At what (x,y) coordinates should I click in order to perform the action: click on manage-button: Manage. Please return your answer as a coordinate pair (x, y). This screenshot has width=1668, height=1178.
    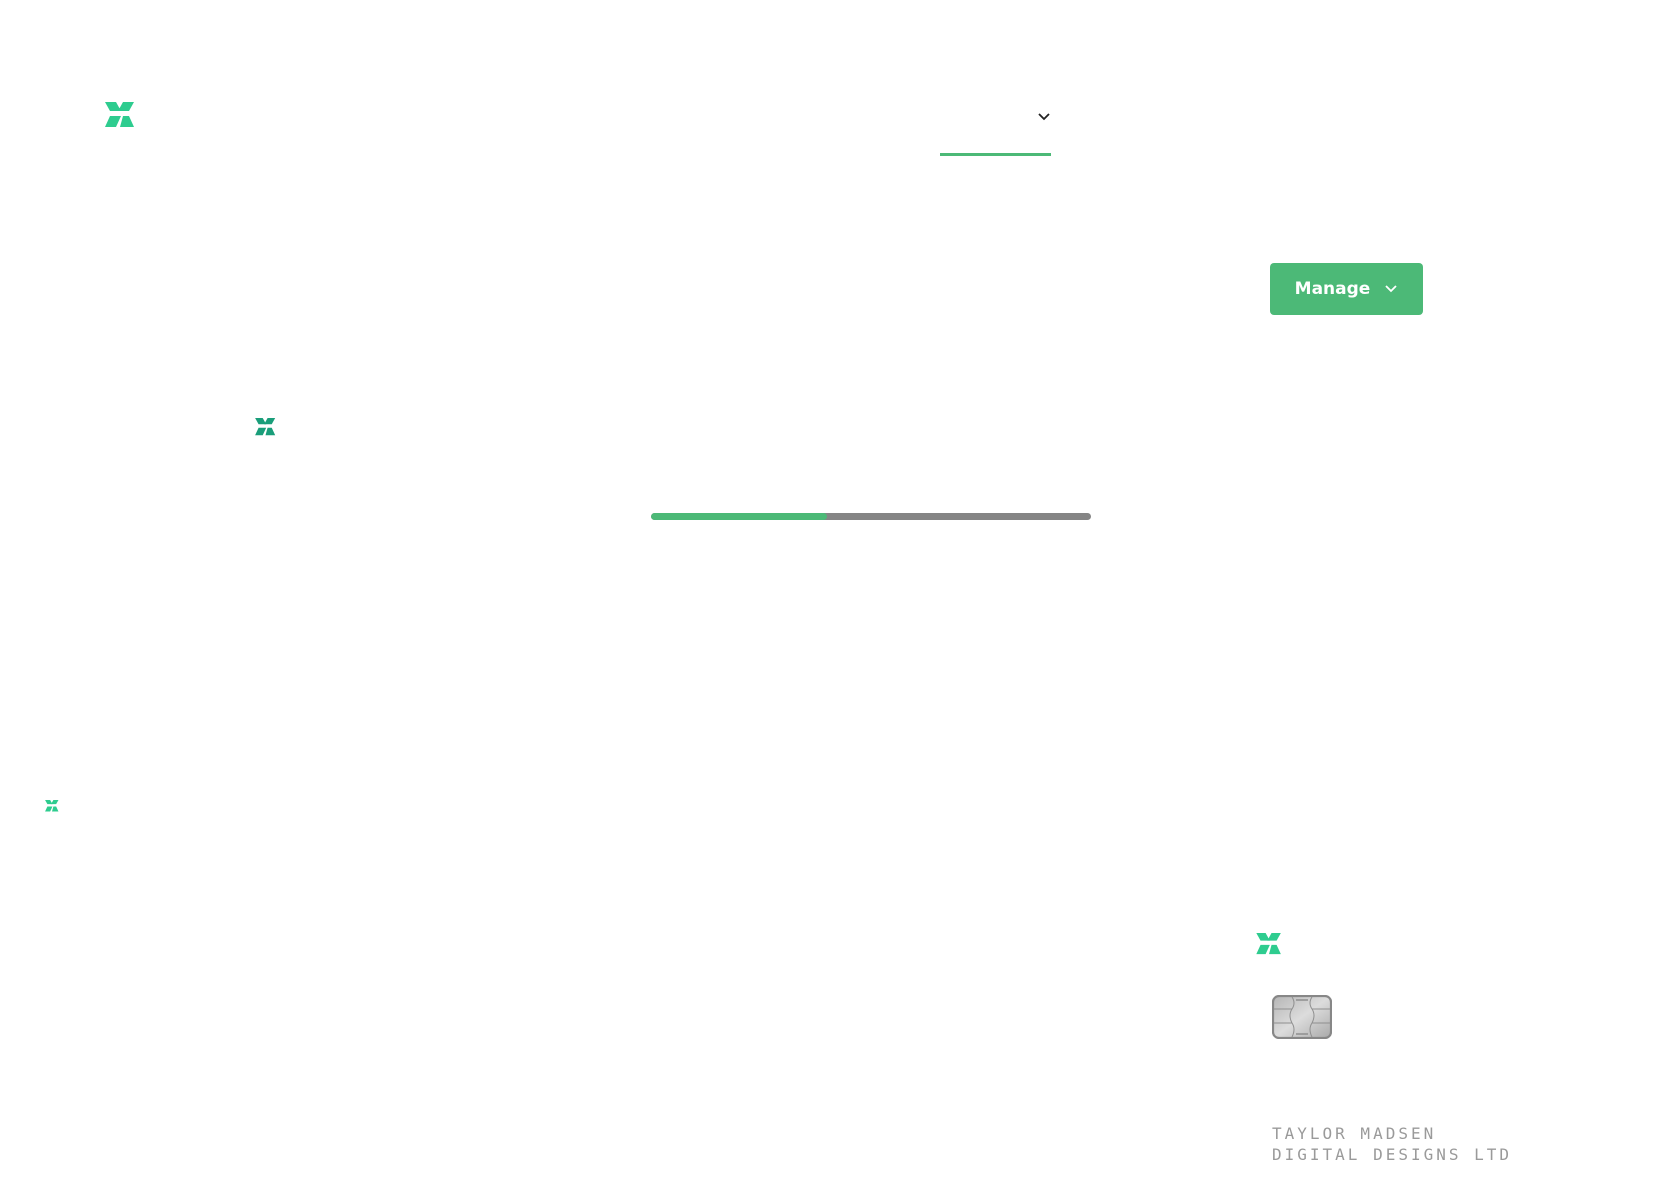
    Looking at the image, I should click on (1346, 289).